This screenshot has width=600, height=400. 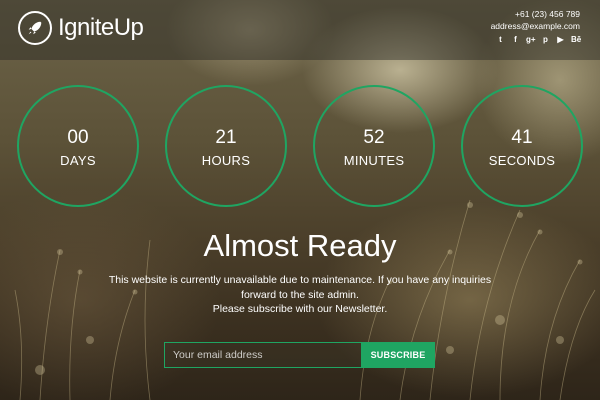 I want to click on subscribe-button: SUBSCRIBE, so click(x=398, y=355).